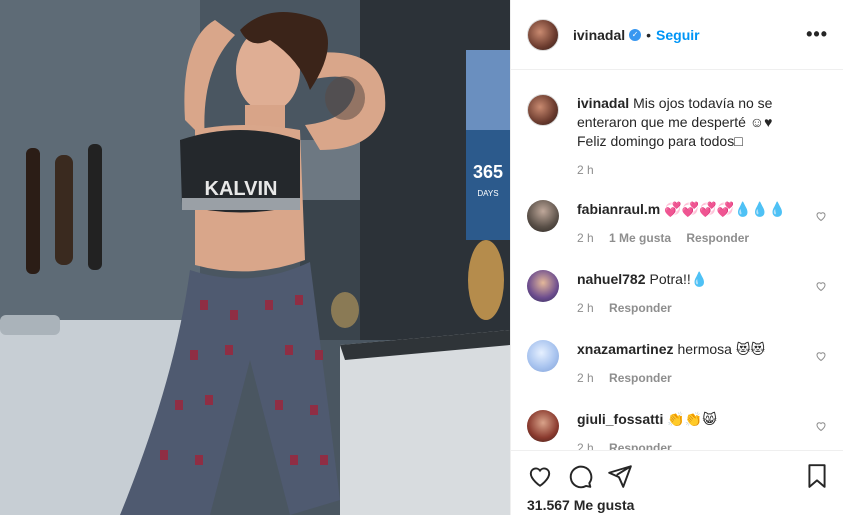  I want to click on comment-username: nahuel782, so click(611, 279).